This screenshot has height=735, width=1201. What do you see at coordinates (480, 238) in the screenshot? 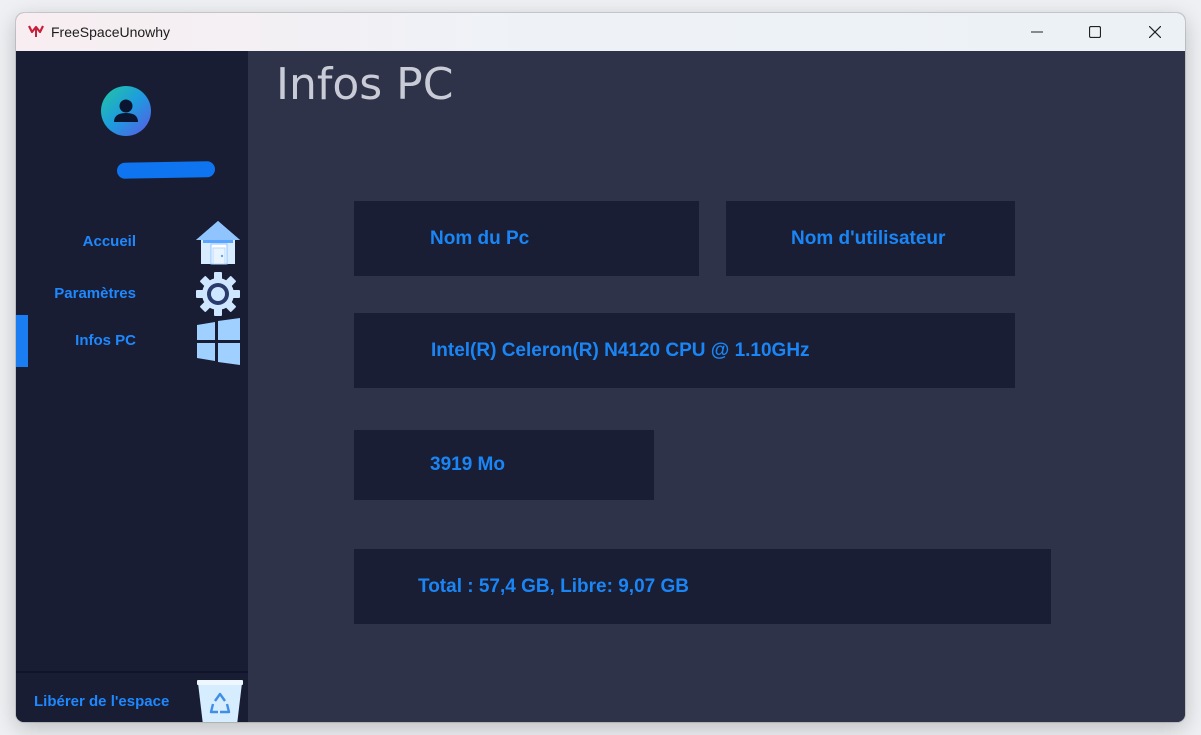
I see `pc-name-value: Nom du Pc` at bounding box center [480, 238].